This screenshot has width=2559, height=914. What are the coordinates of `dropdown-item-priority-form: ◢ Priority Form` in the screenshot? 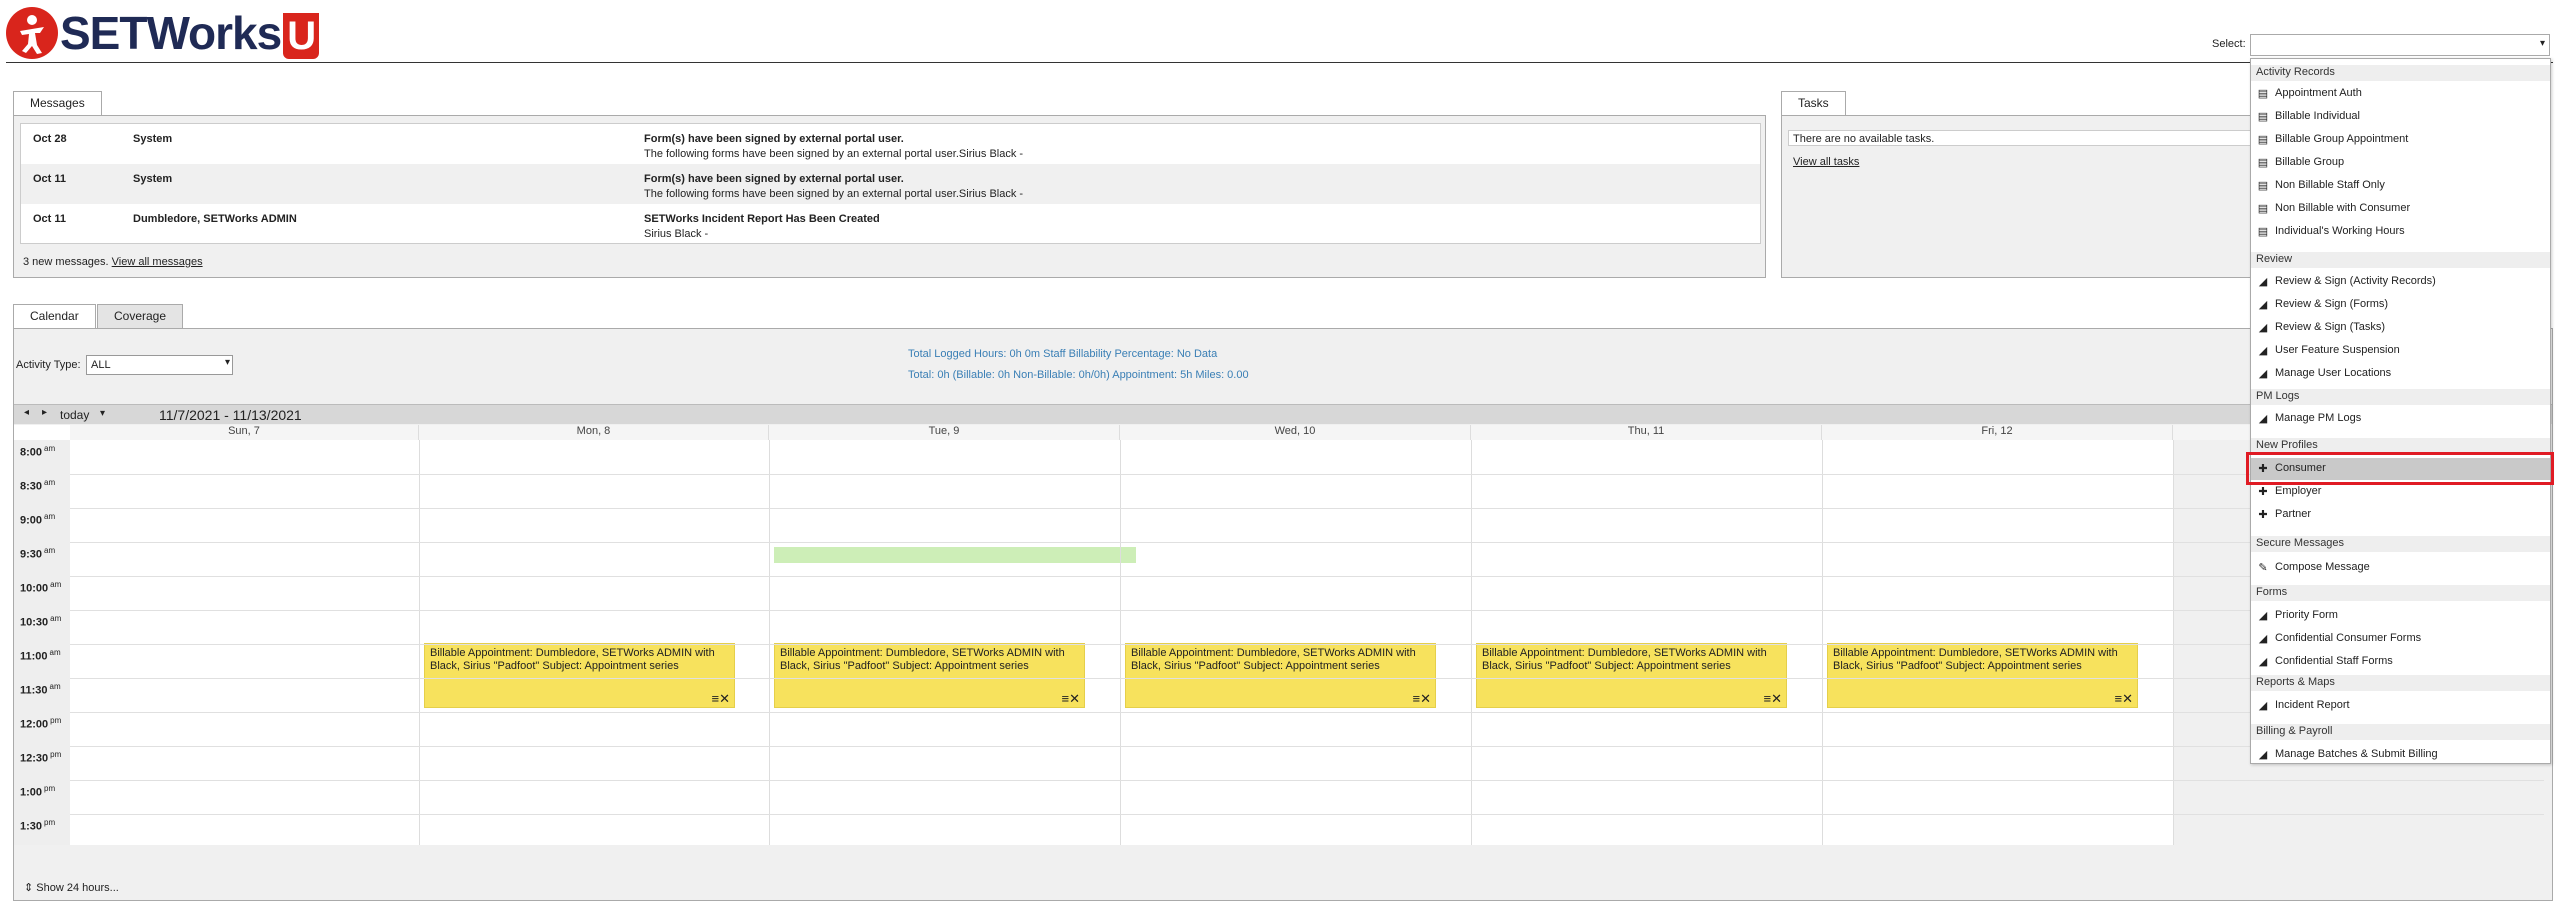 It's located at (2400, 616).